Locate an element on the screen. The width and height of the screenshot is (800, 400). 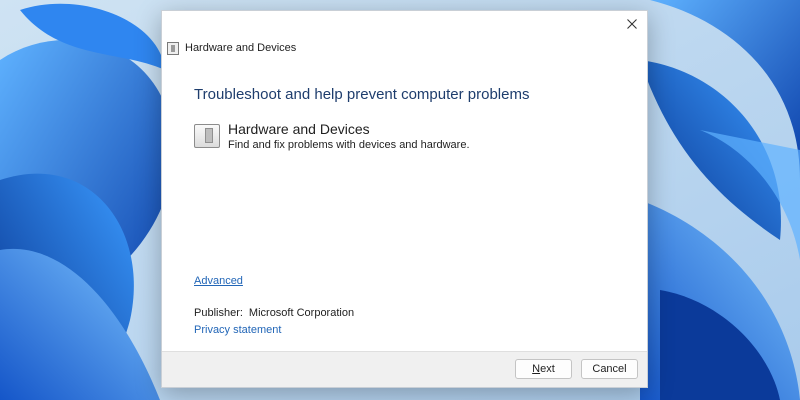
hardware-device-icon is located at coordinates (207, 136).